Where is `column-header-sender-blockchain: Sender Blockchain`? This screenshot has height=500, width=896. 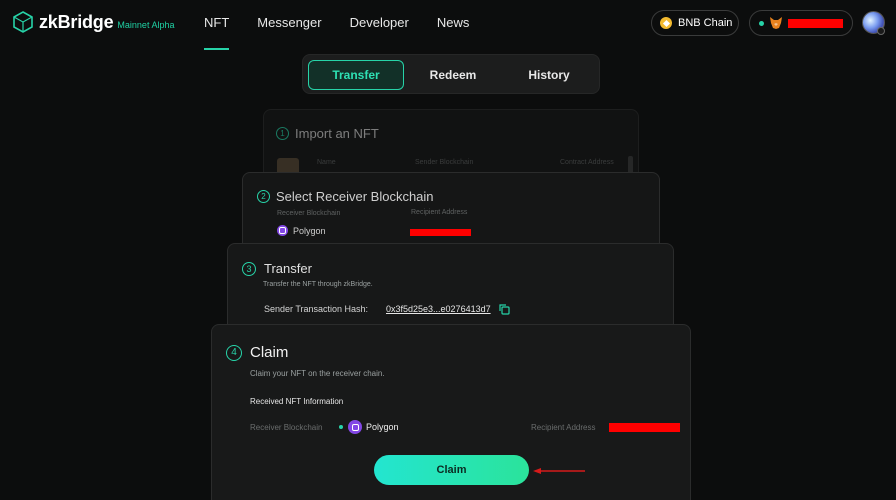
column-header-sender-blockchain: Sender Blockchain is located at coordinates (444, 162).